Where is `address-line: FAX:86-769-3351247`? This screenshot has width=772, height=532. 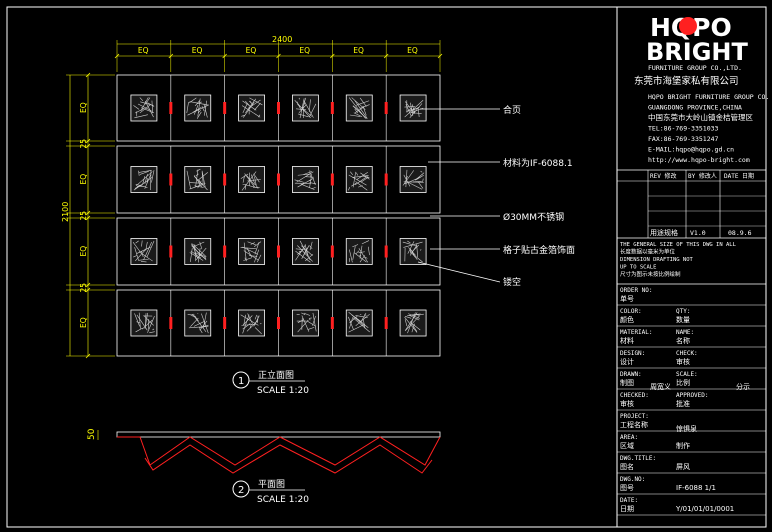
address-line: FAX:86-769-3351247 is located at coordinates (683, 139).